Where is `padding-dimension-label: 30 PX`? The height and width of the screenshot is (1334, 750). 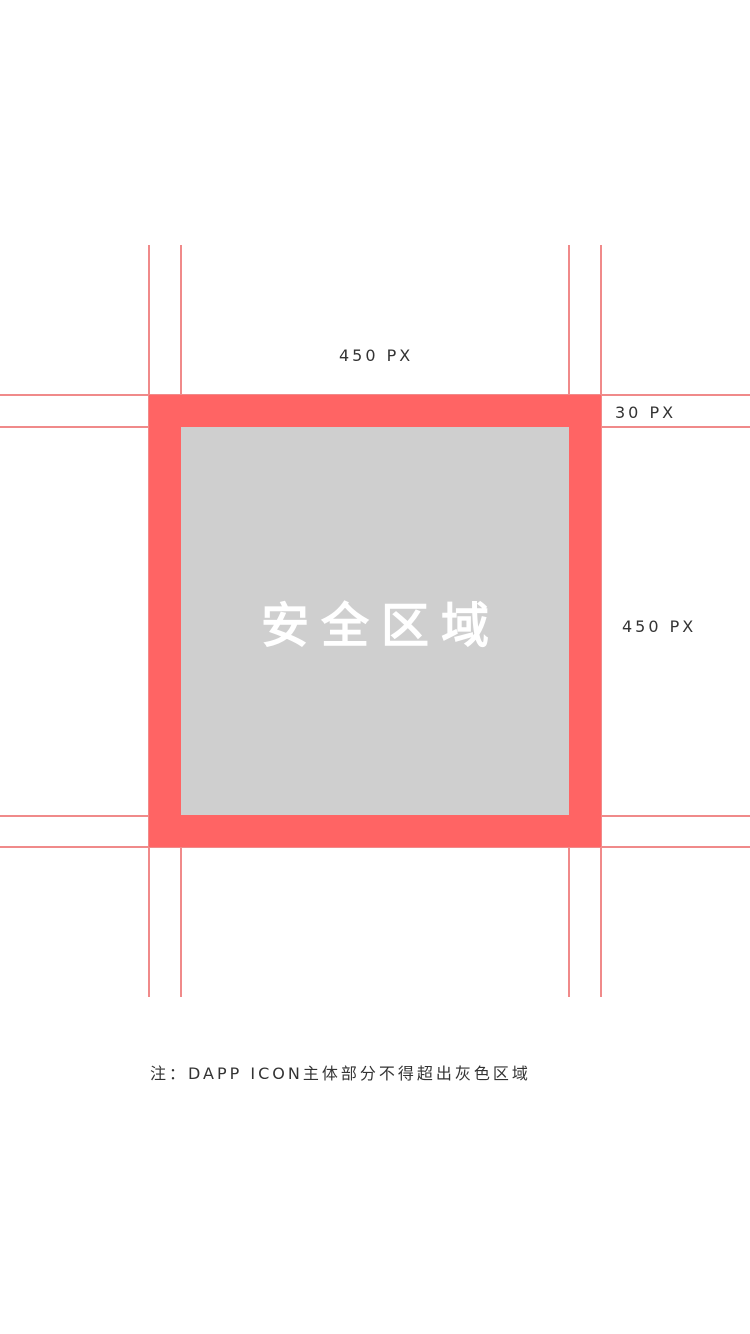
padding-dimension-label: 30 PX is located at coordinates (646, 412).